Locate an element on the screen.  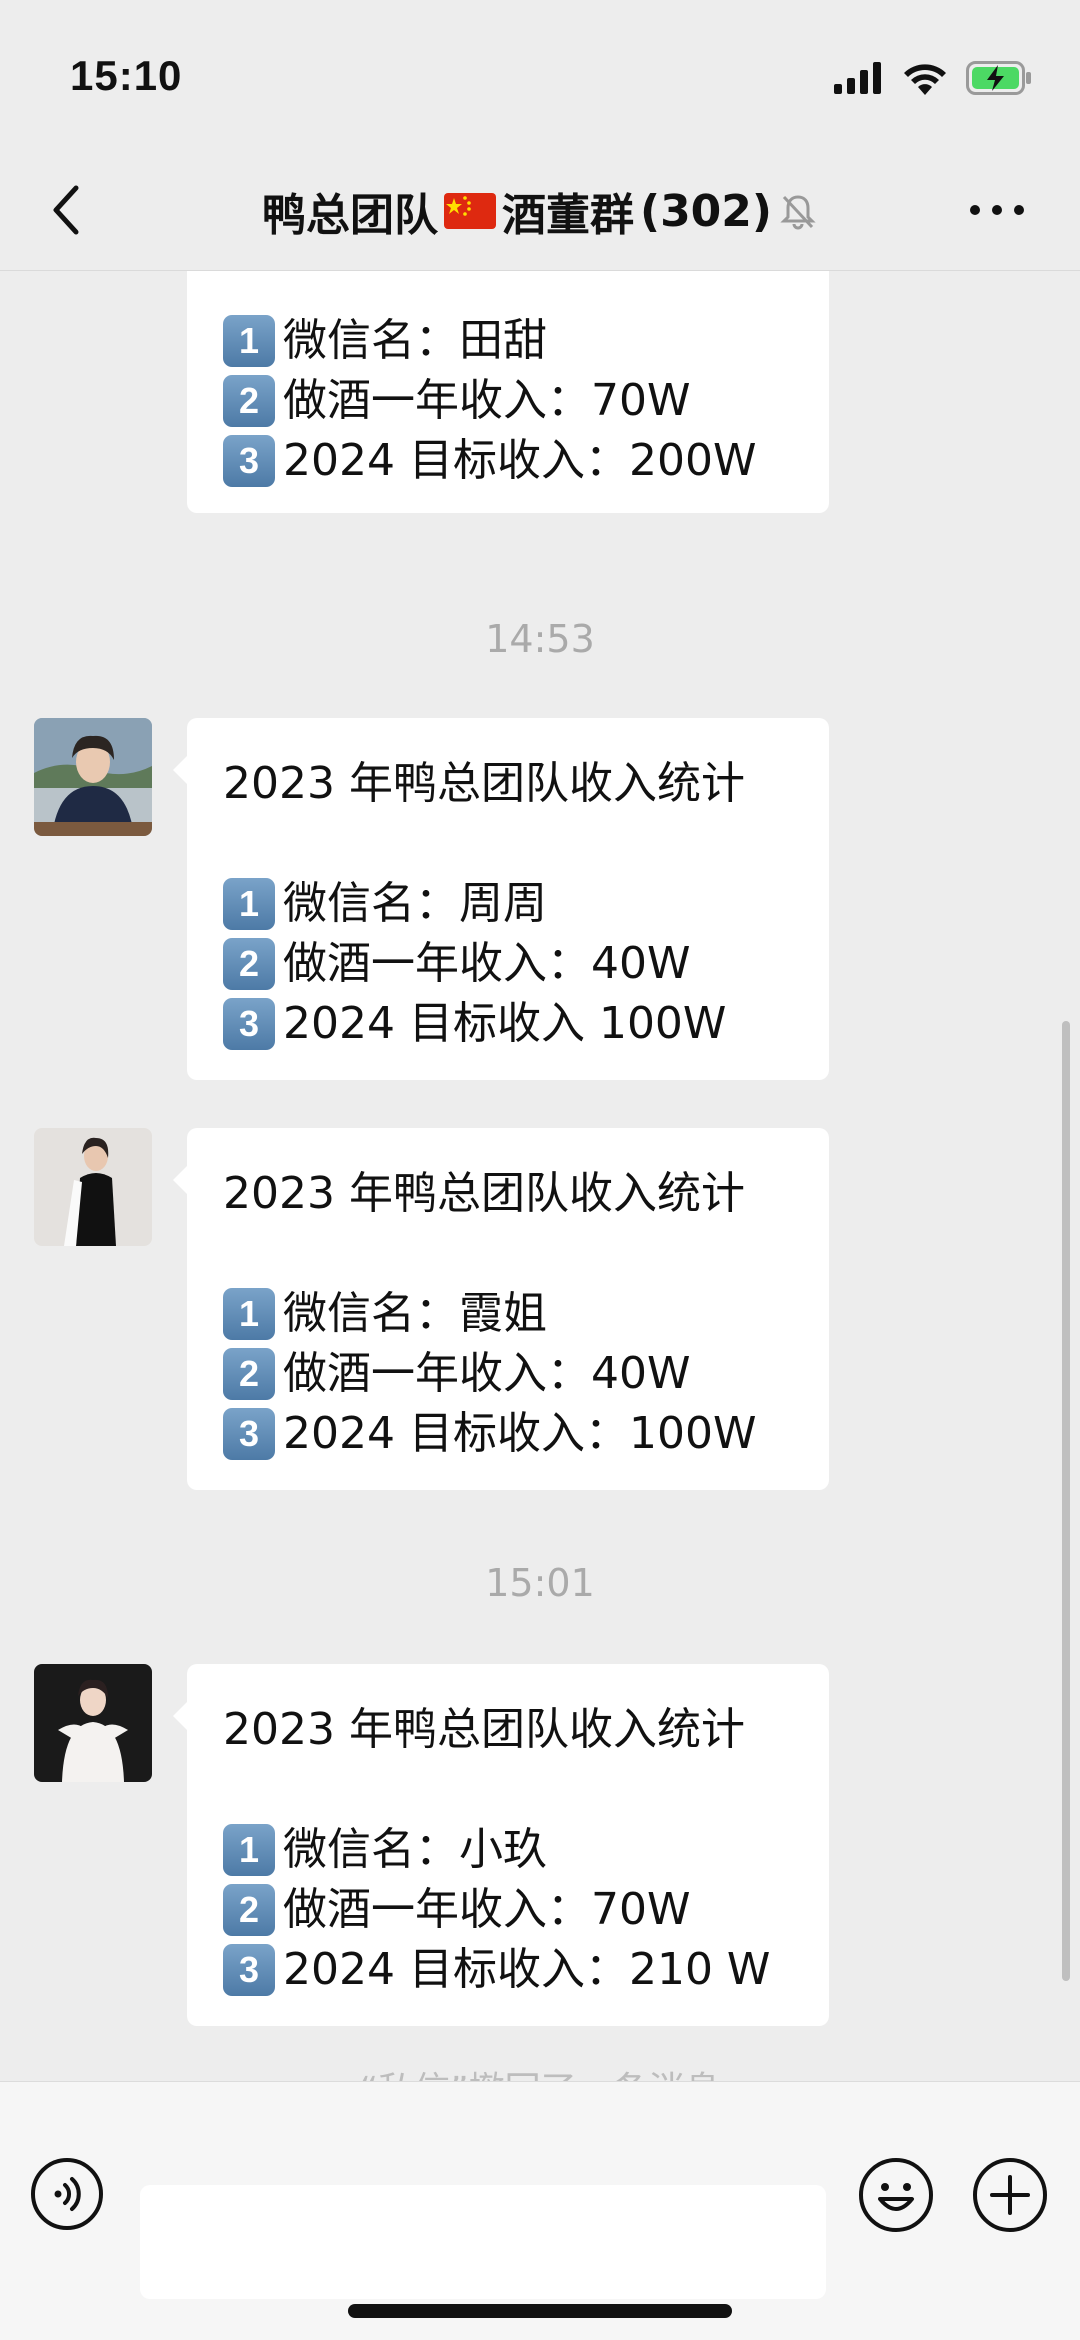
chevron-left-icon is located at coordinates (66, 210).